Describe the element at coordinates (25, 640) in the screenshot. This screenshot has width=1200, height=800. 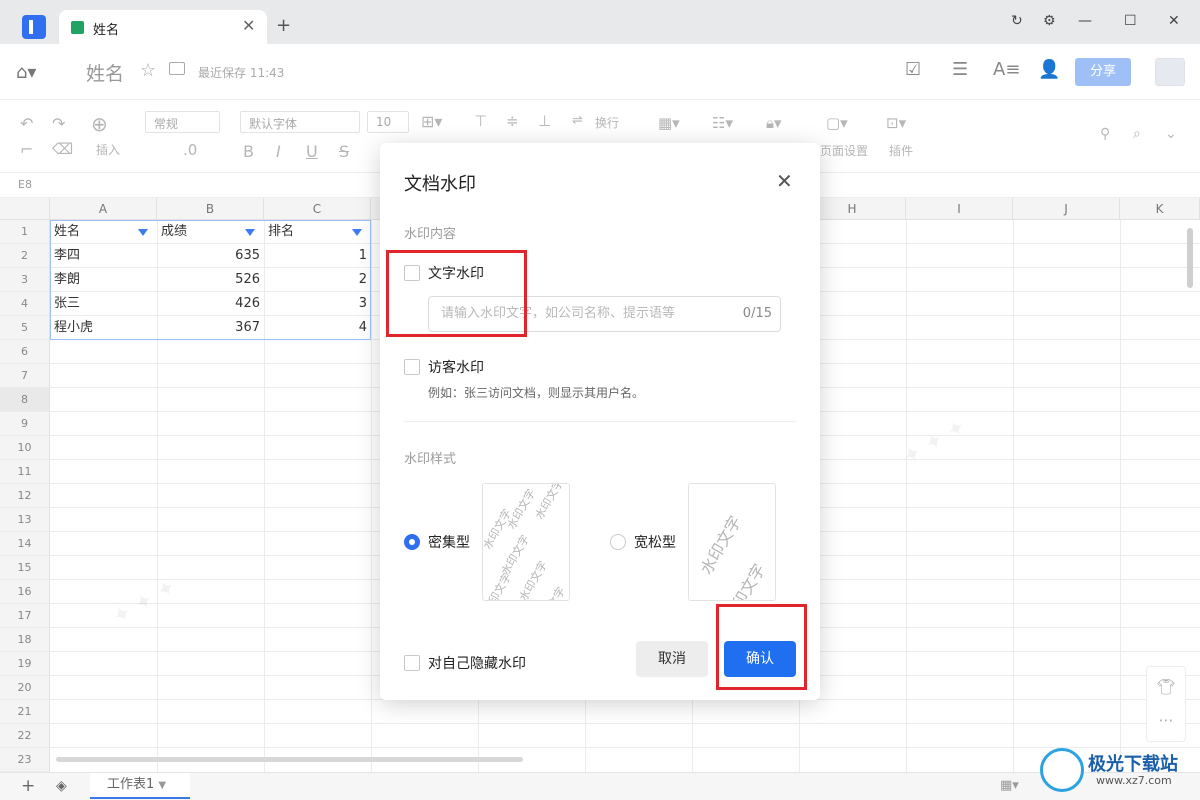
I see `row-header: 18` at that location.